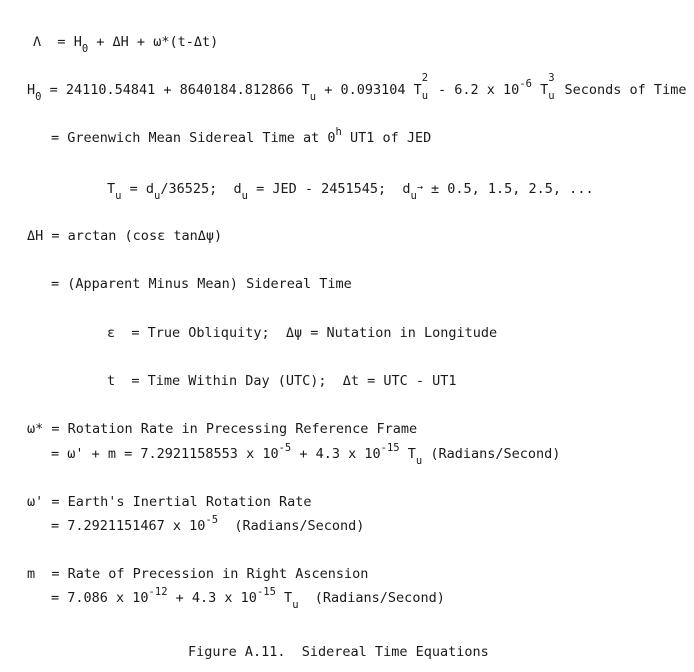  What do you see at coordinates (201, 284) in the screenshot?
I see `equation-apparent-minus-mean: = (Apparent Minus Mean) Sidereal Time` at bounding box center [201, 284].